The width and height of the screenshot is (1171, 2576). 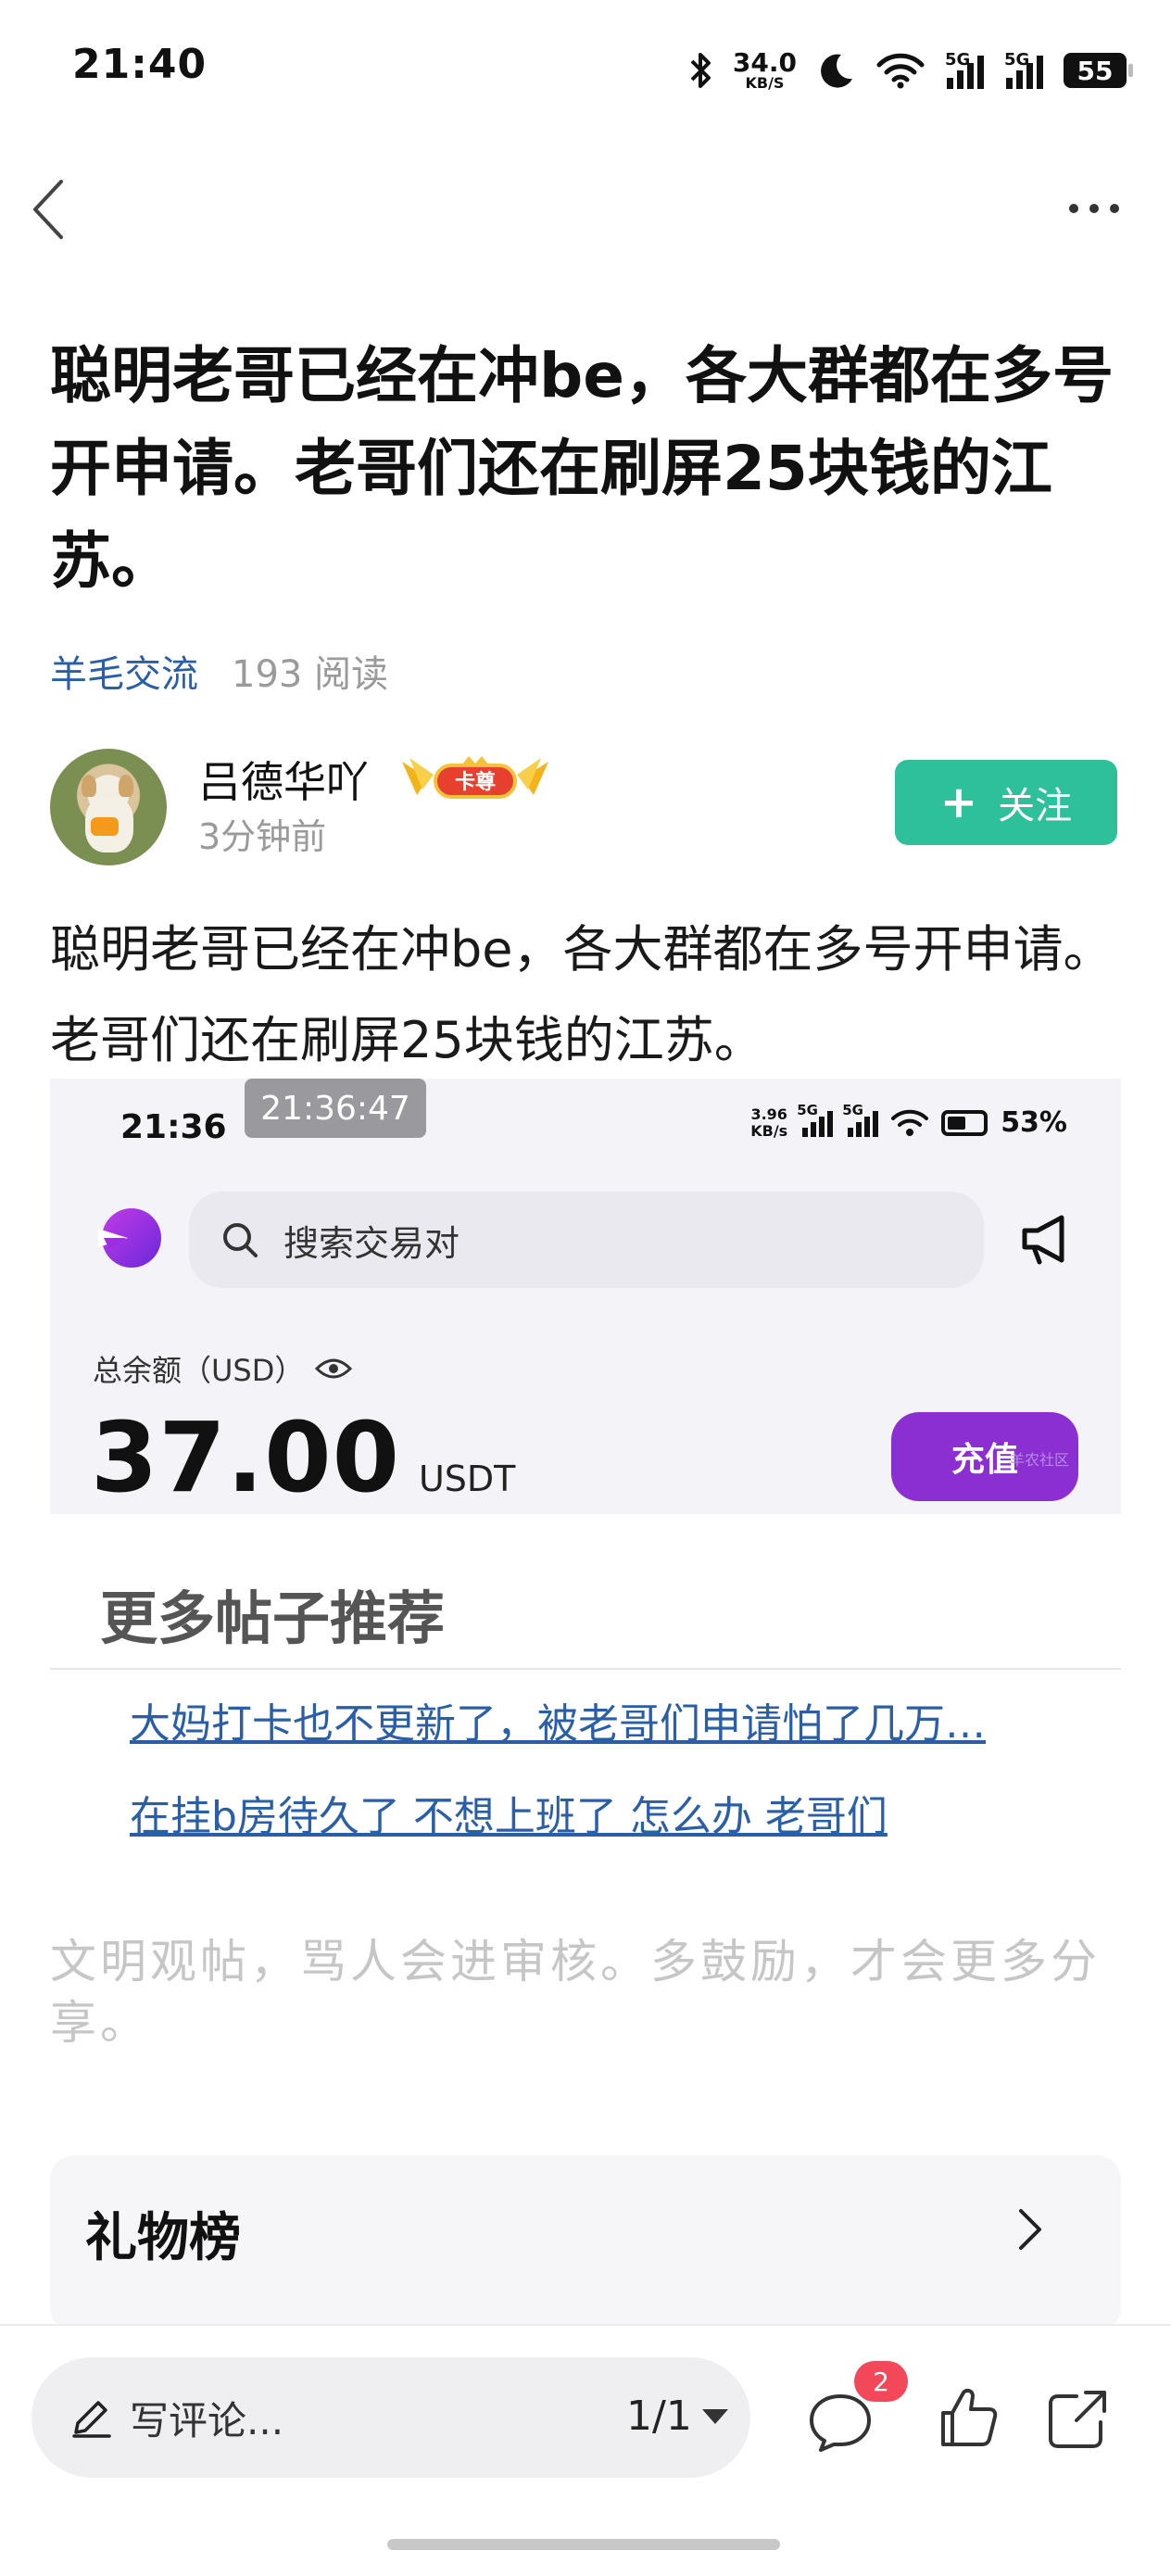 I want to click on home-indicator, so click(x=584, y=2545).